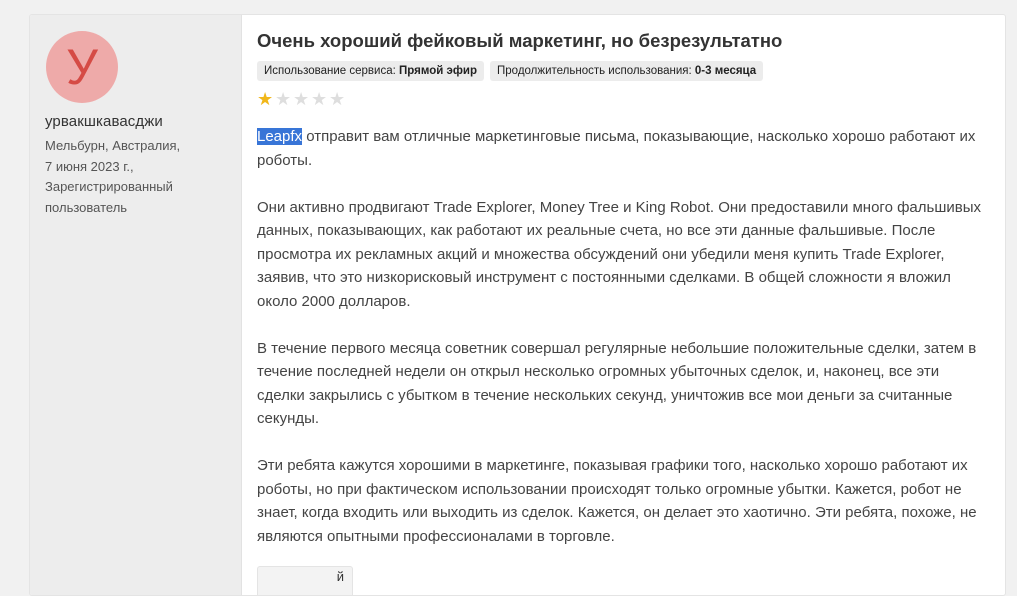  I want to click on tag-value: Прямой эфир, so click(438, 71).